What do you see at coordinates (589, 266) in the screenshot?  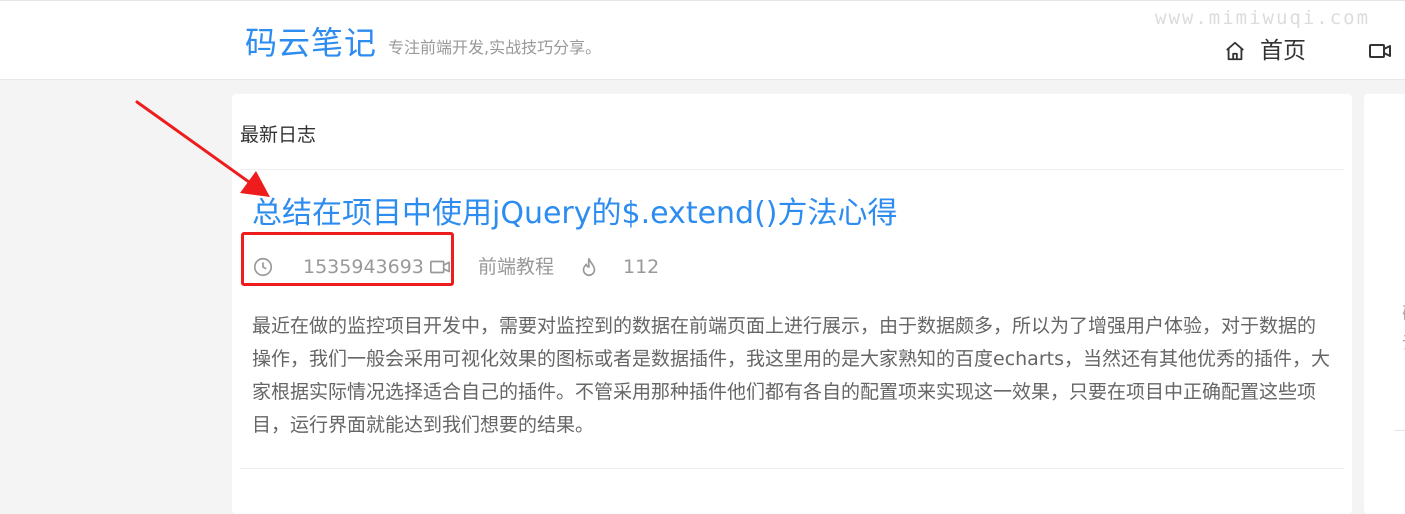 I see `fire-icon` at bounding box center [589, 266].